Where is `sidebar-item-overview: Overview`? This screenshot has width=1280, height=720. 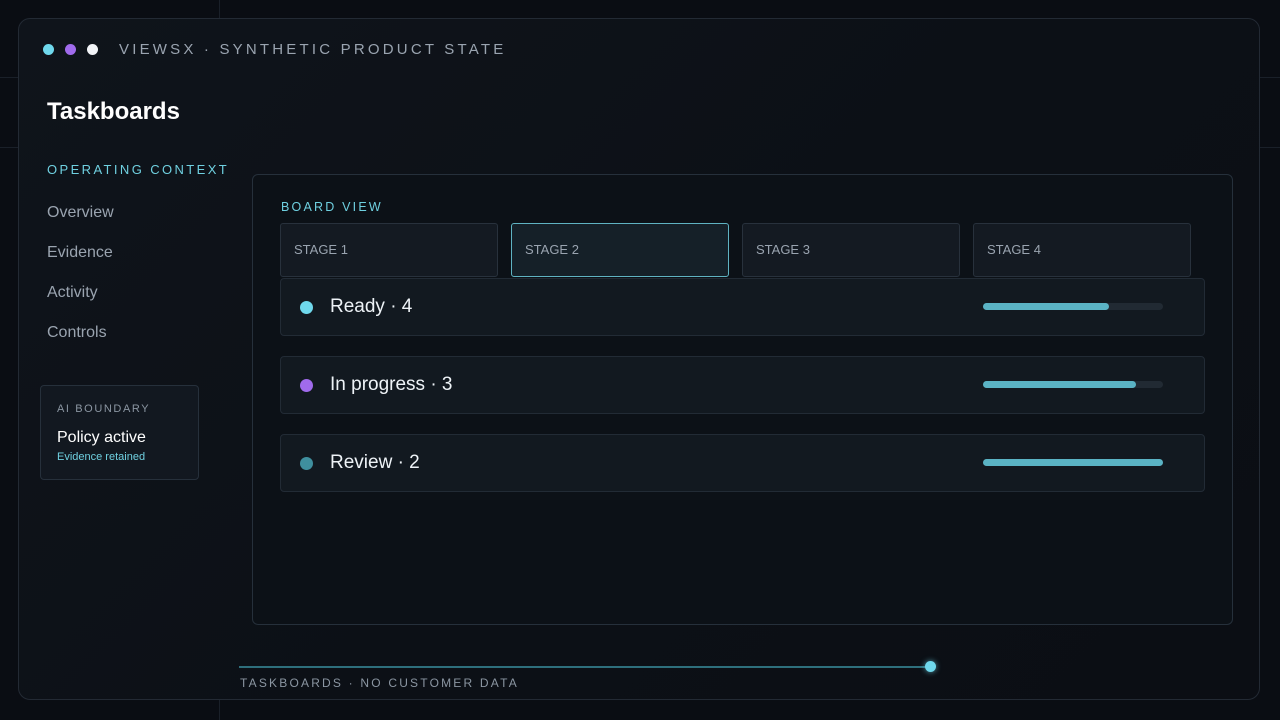
sidebar-item-overview: Overview is located at coordinates (80, 221).